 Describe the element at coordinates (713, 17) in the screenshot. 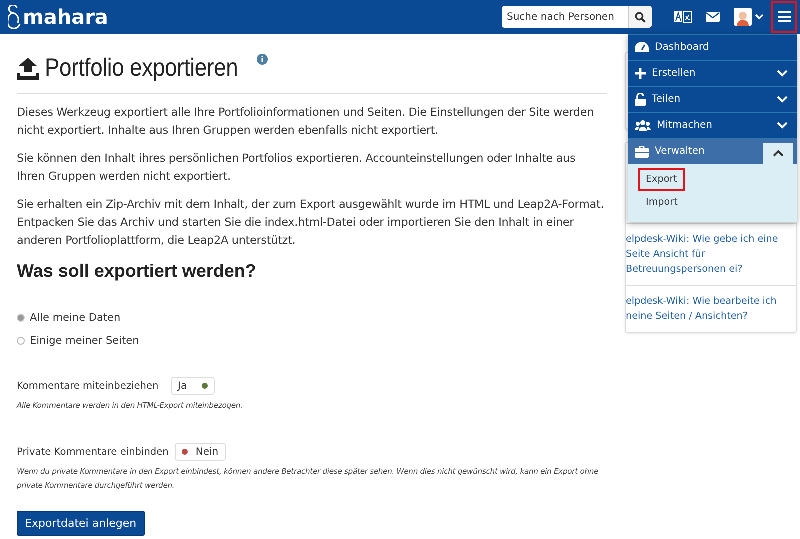

I see `mail-icon` at that location.